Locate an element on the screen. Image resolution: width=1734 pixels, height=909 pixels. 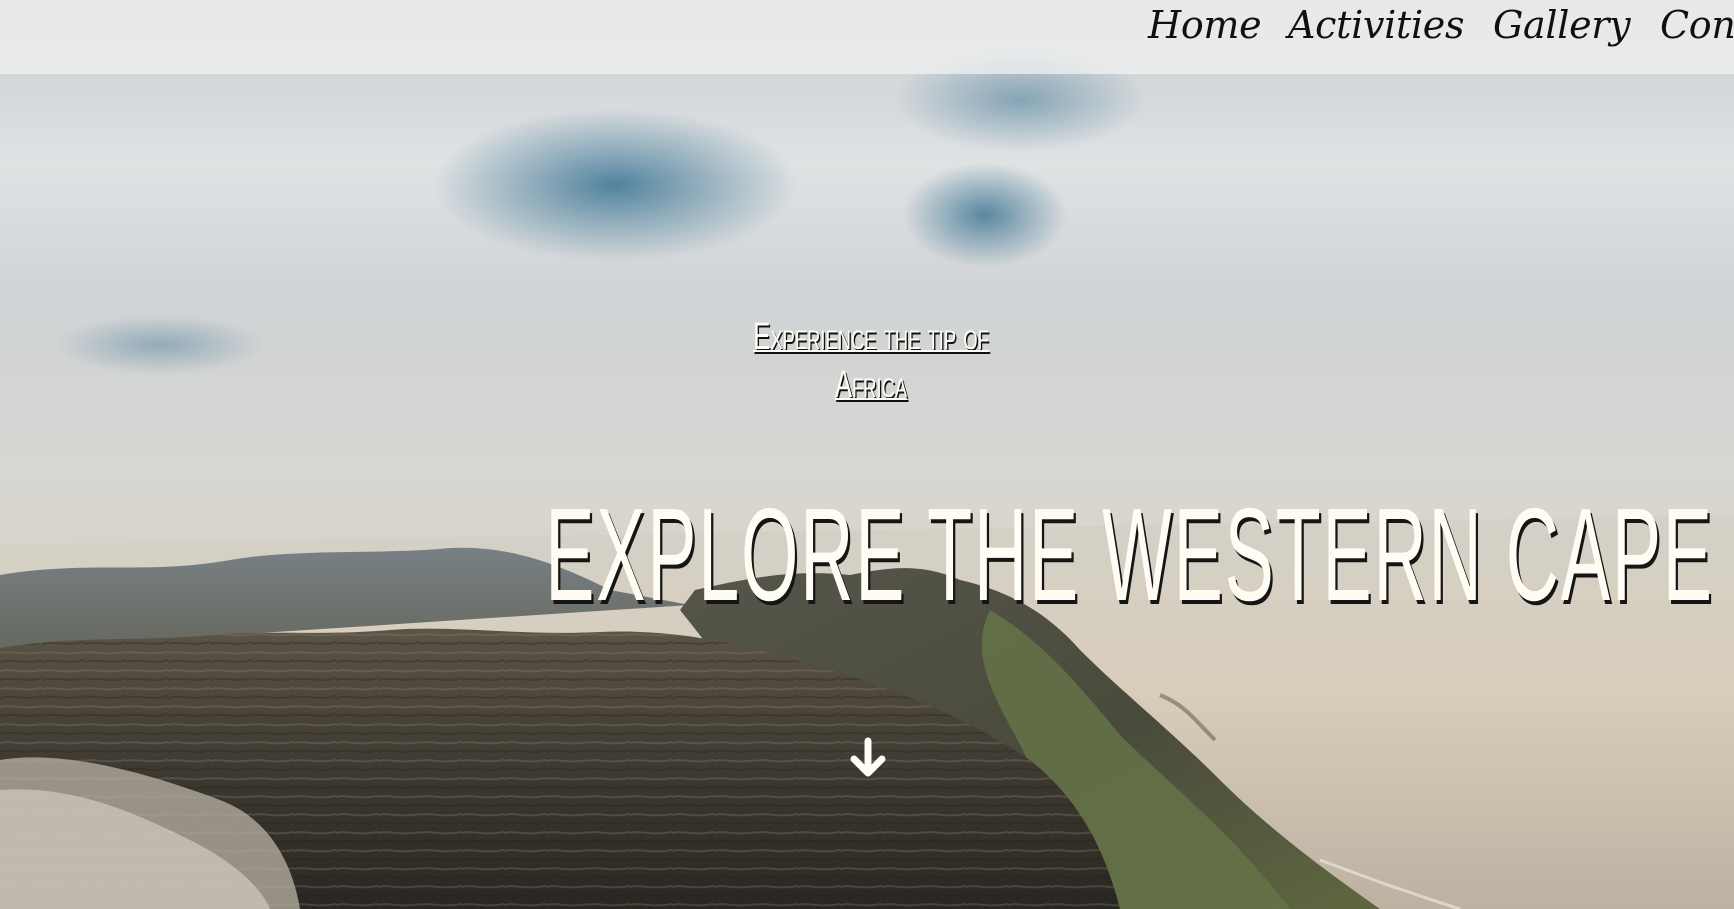
nav-link-contact: Cont is located at coordinates (1697, 25).